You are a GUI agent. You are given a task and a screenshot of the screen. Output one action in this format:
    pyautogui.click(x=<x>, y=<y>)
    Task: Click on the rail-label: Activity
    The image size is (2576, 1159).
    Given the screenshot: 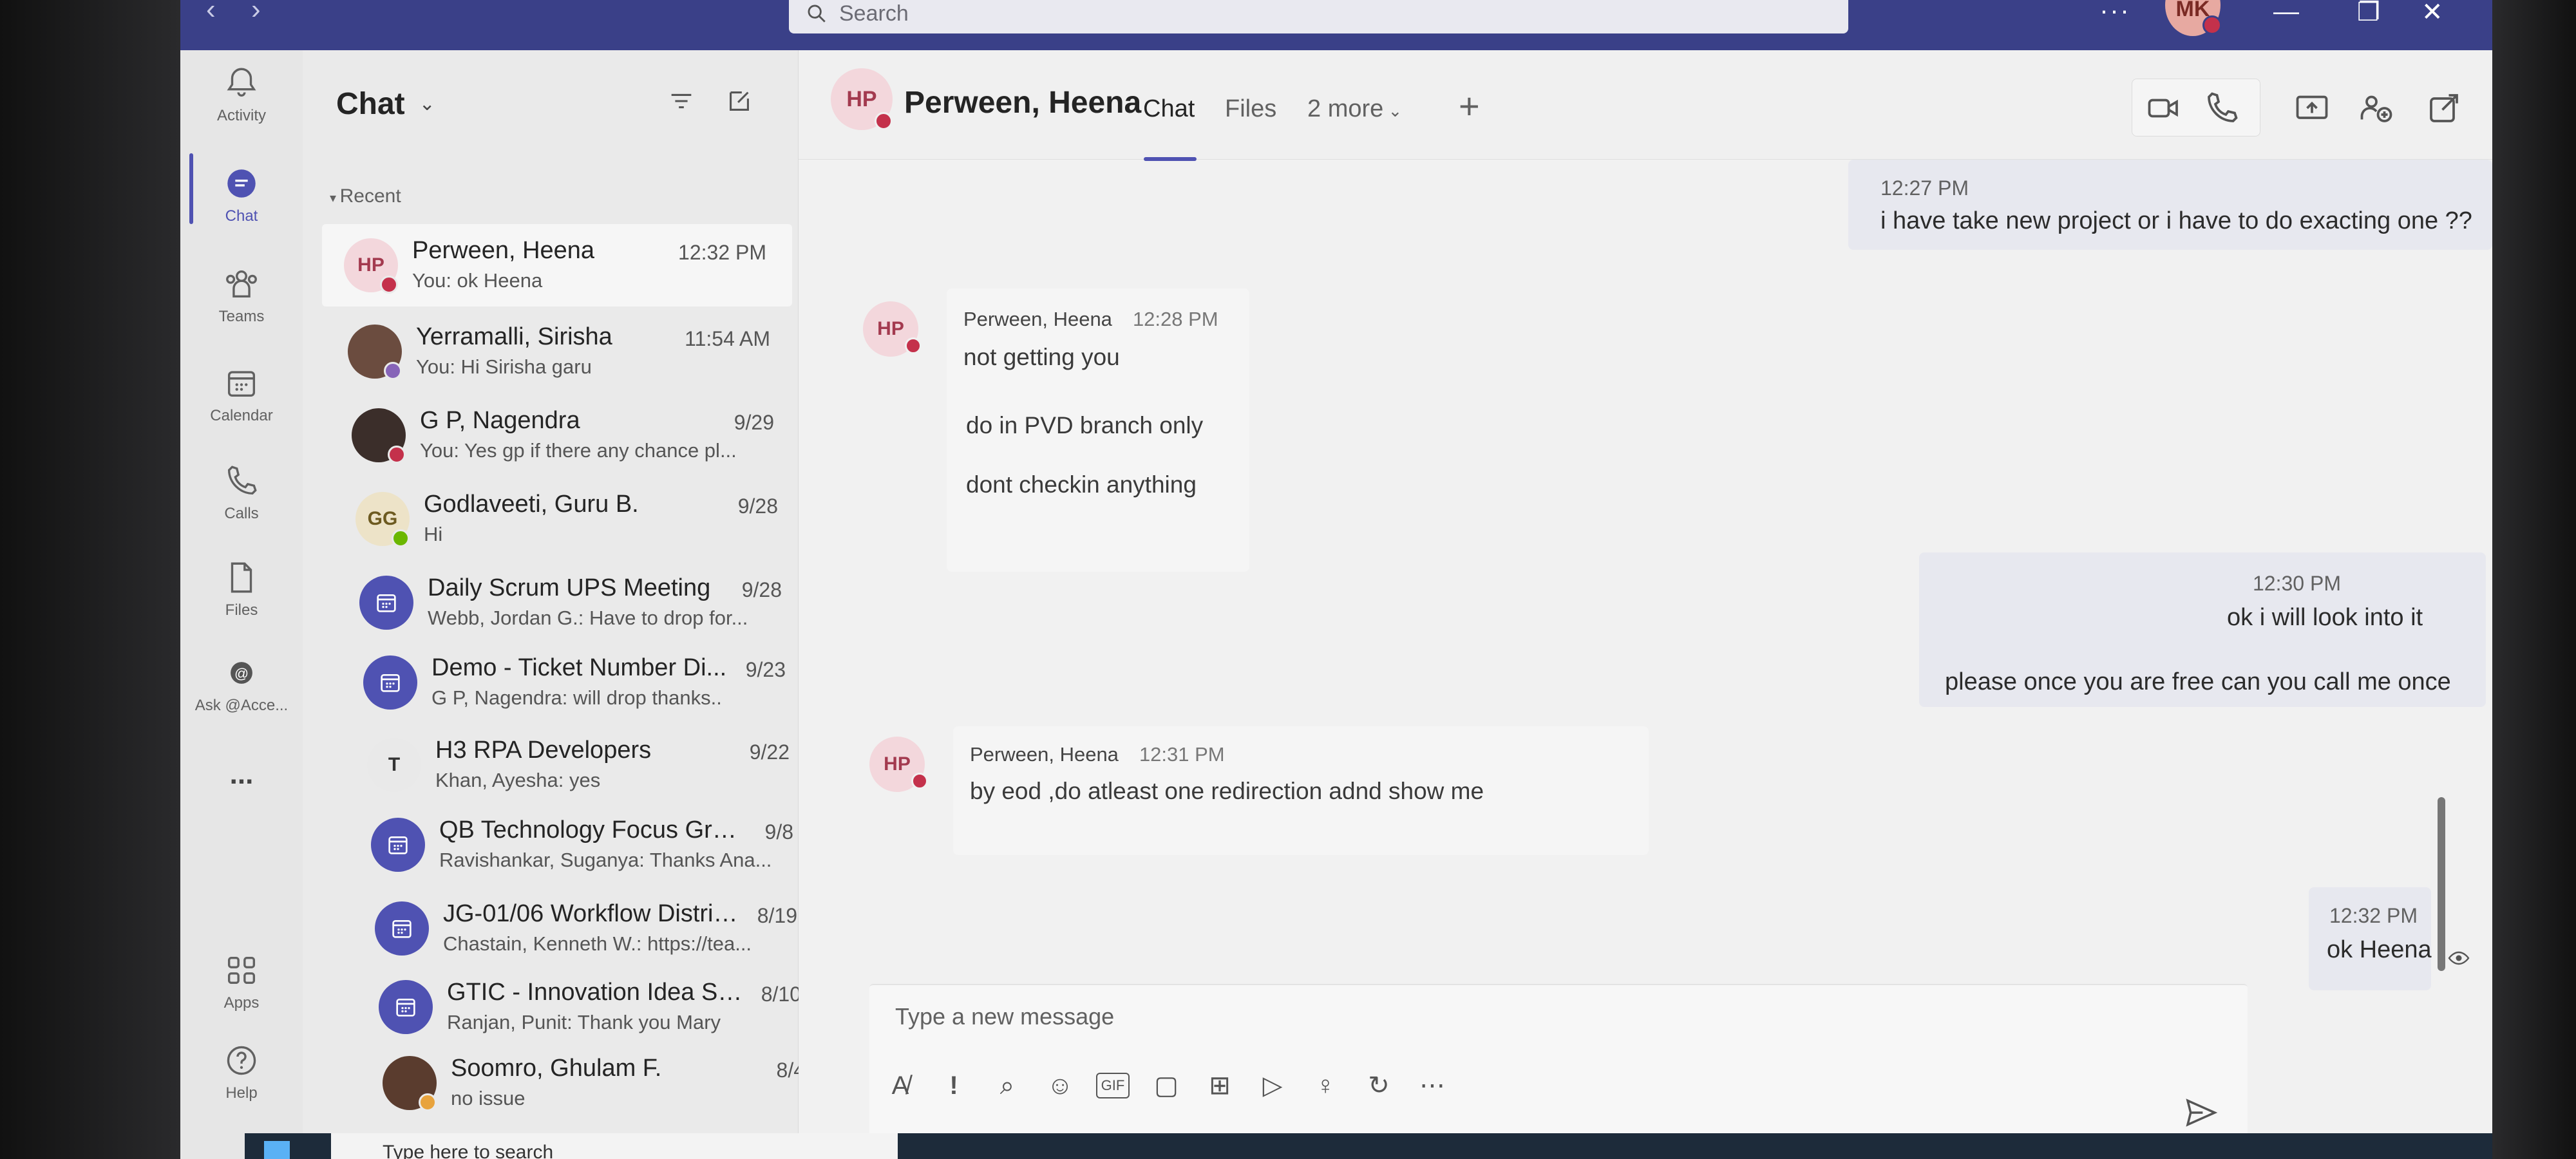 What is the action you would take?
    pyautogui.click(x=241, y=115)
    